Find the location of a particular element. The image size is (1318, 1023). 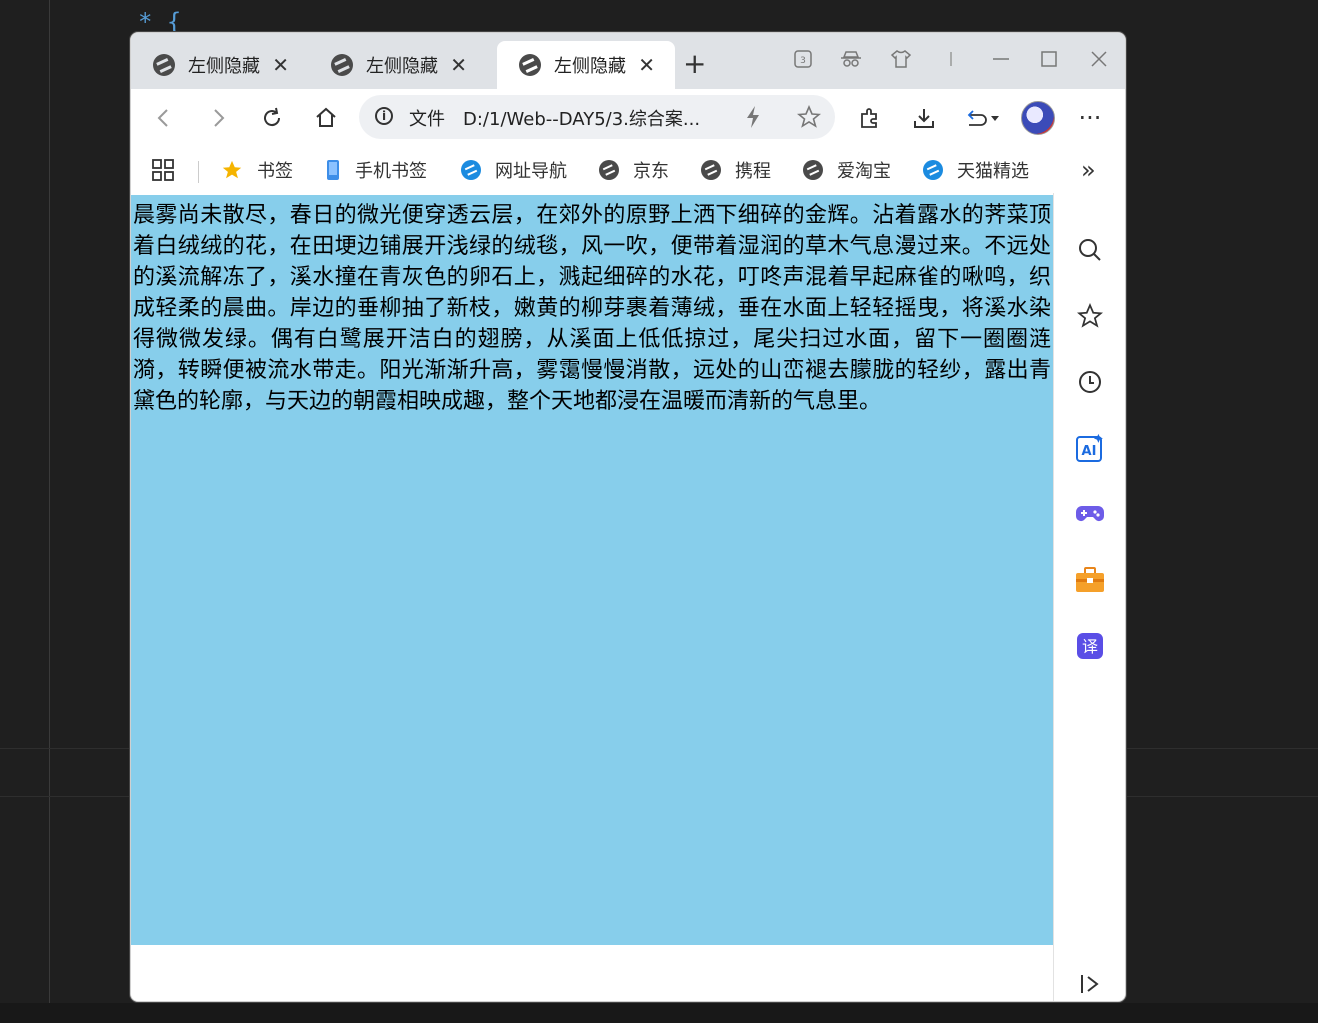

download-icon is located at coordinates (924, 118).